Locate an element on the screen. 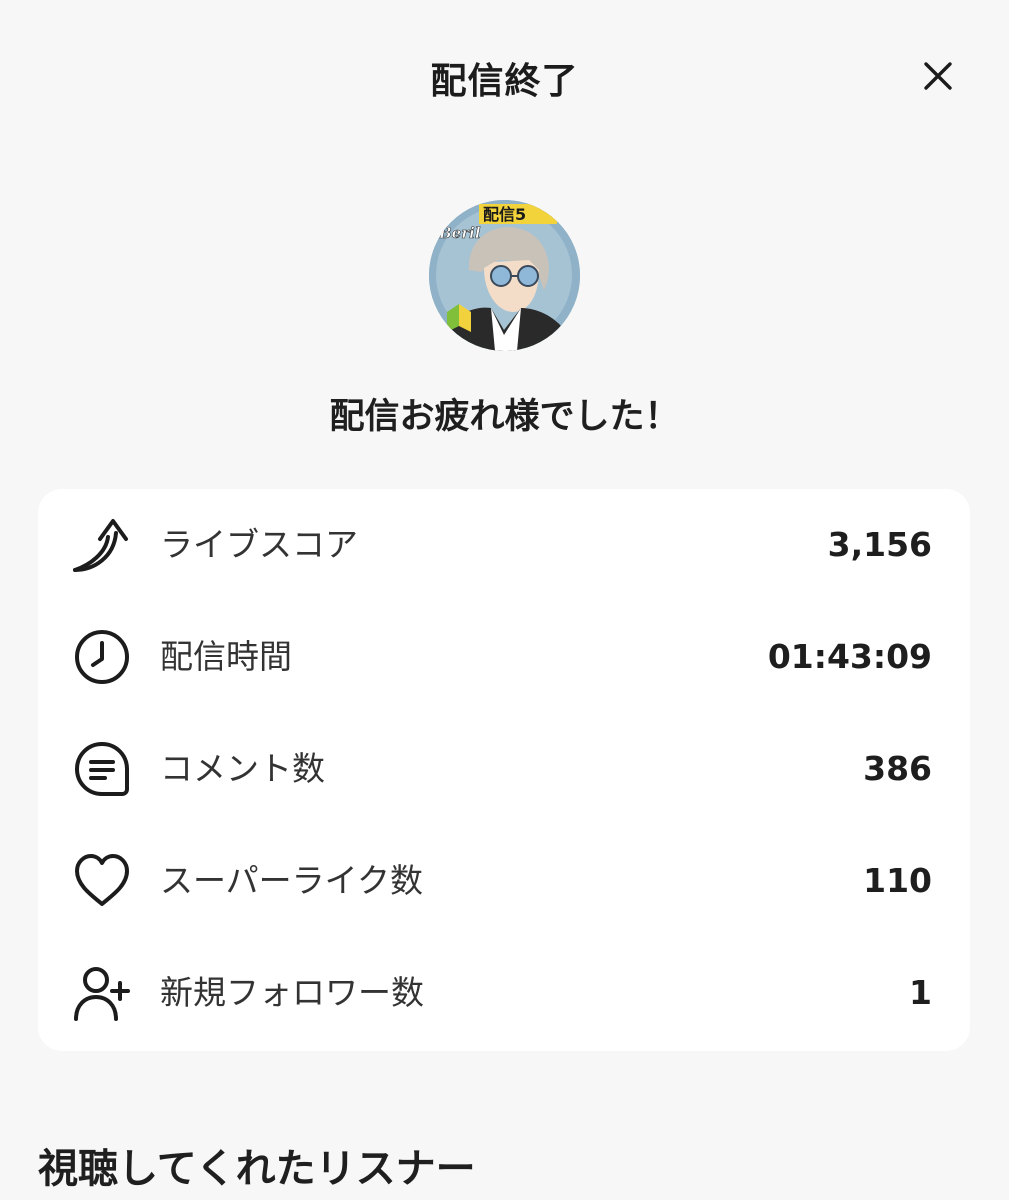  greeting-message: 配信お疲れ様でした！ is located at coordinates (504, 417).